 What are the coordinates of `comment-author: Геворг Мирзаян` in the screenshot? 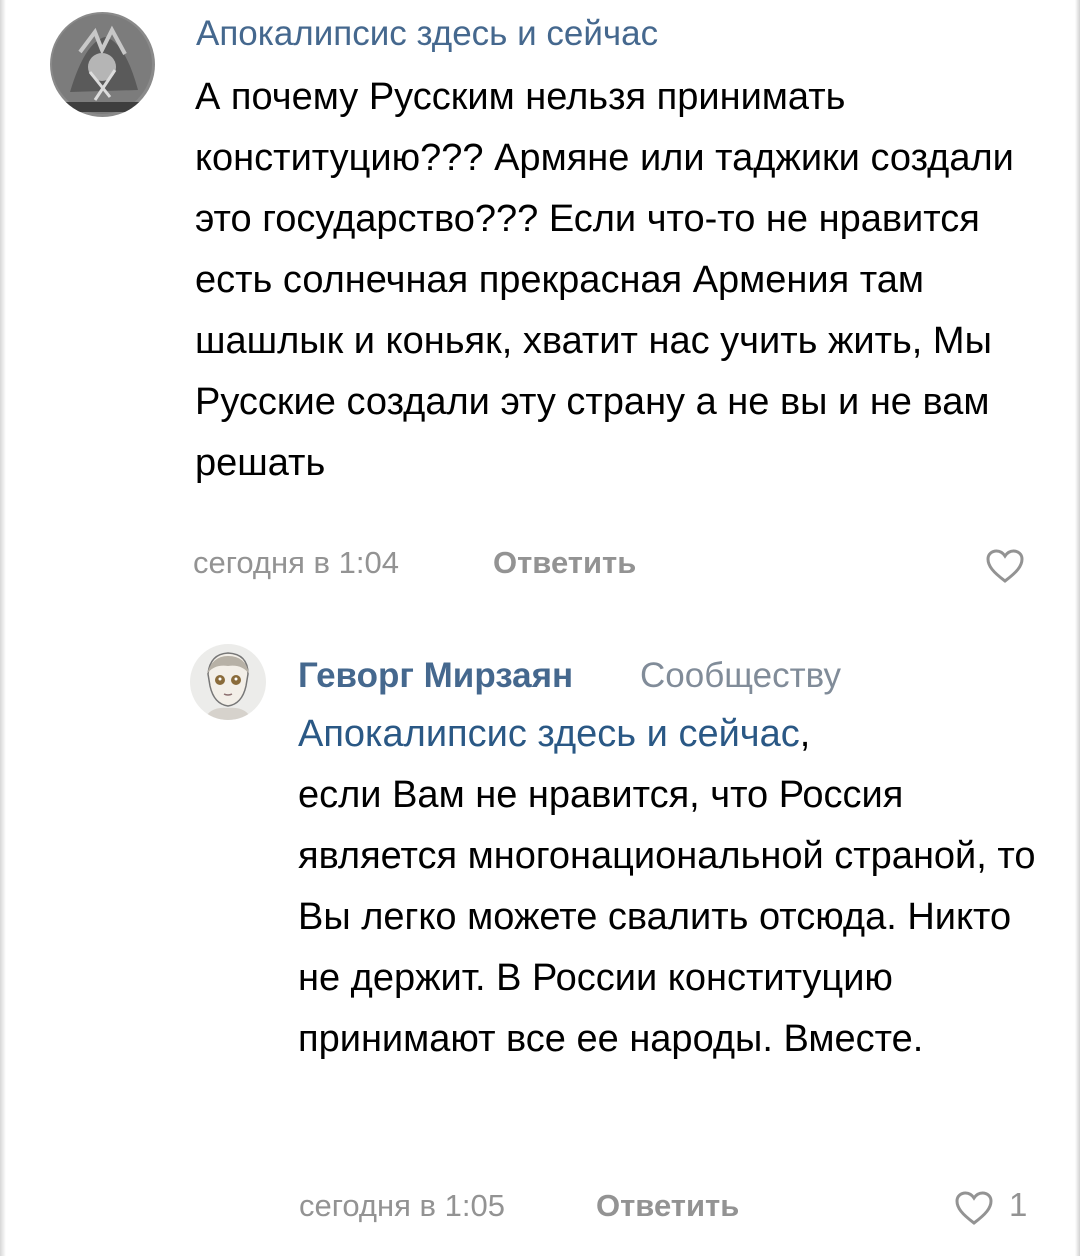 It's located at (435, 676).